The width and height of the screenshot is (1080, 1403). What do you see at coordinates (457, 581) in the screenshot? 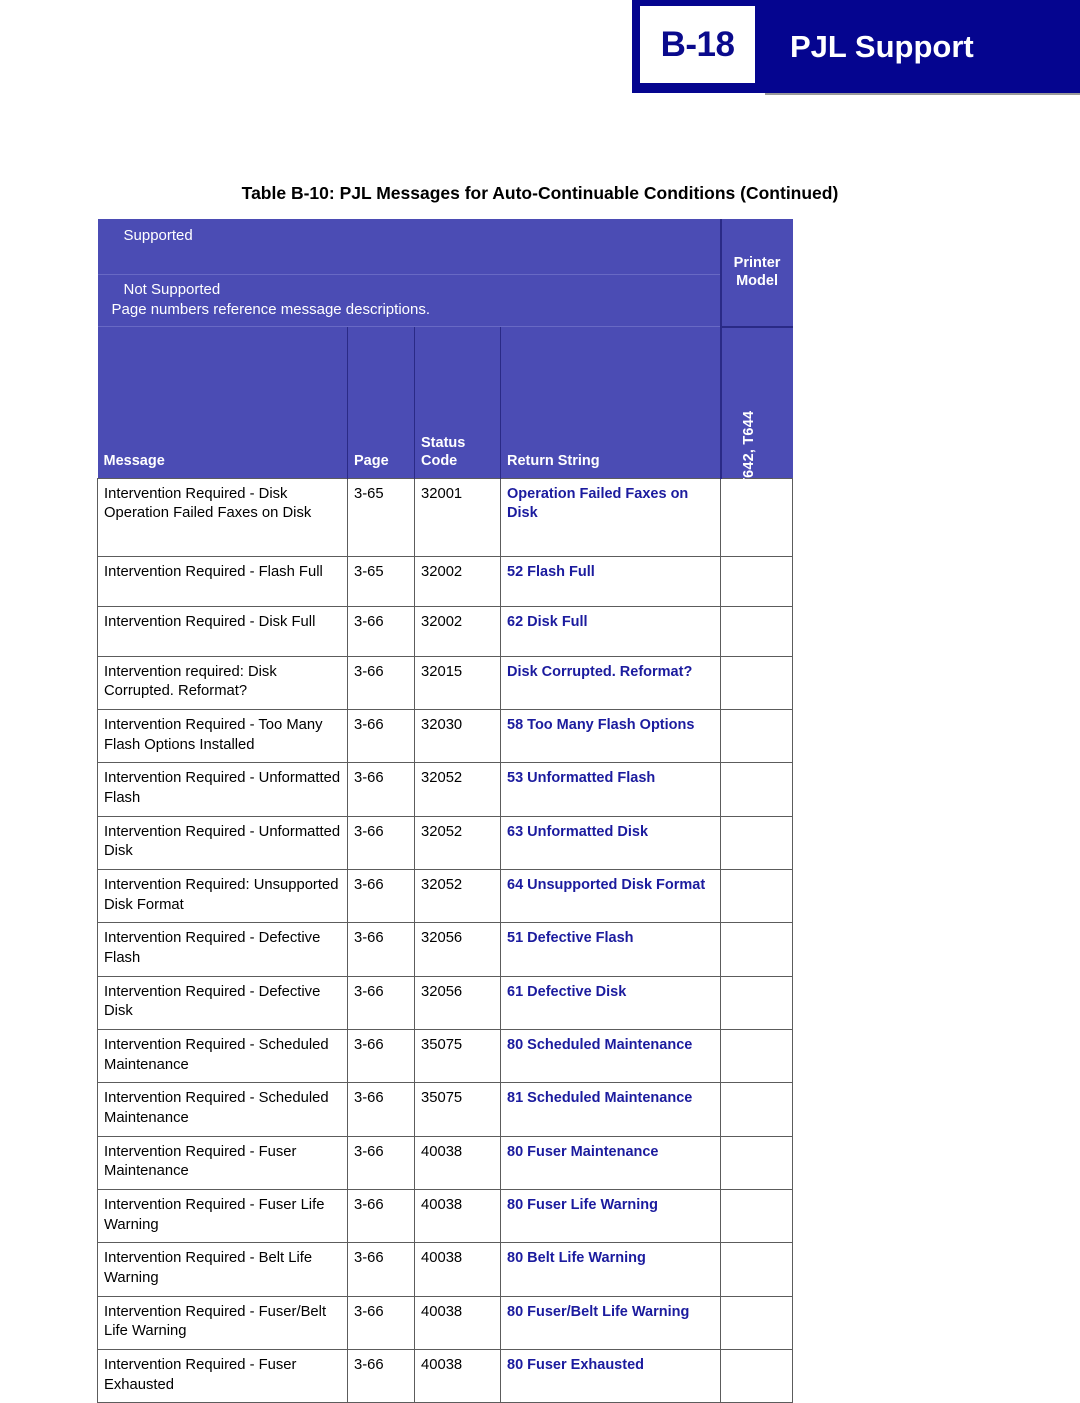
I see `cell-status-code: 32002` at bounding box center [457, 581].